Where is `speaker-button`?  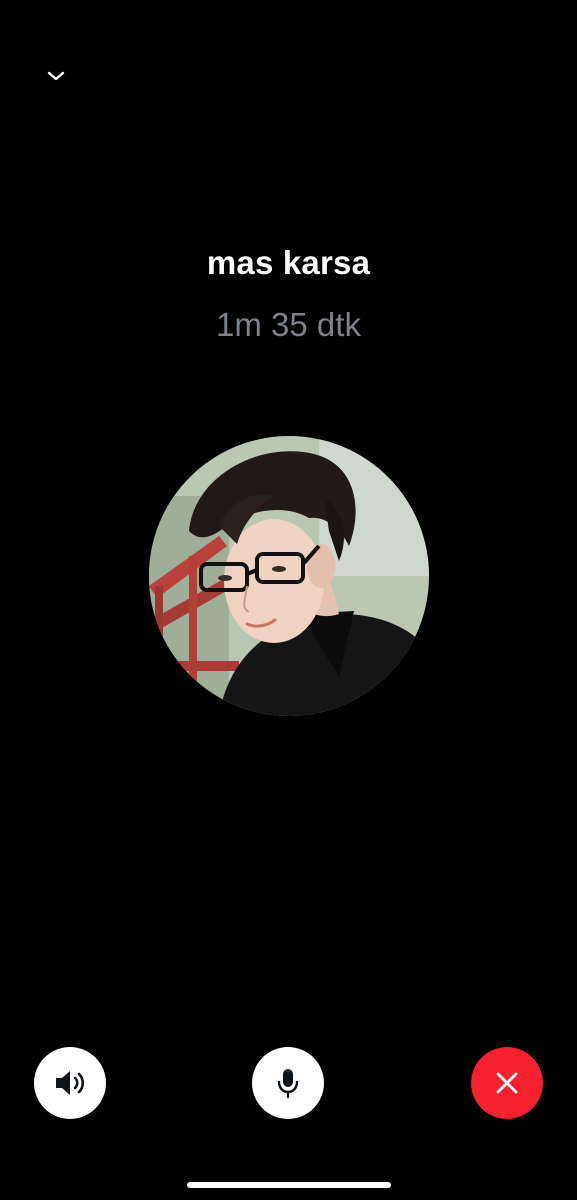 speaker-button is located at coordinates (70, 1083).